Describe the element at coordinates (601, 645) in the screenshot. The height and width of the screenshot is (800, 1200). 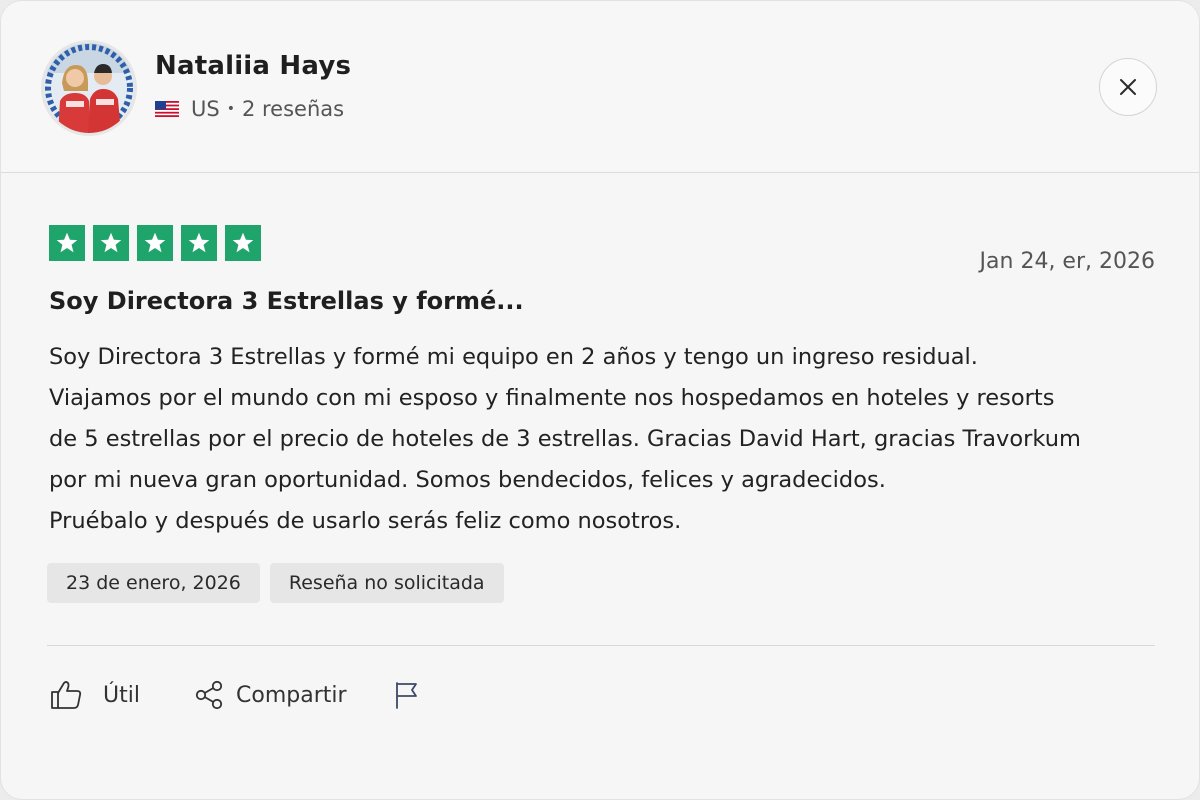
I see `divider` at that location.